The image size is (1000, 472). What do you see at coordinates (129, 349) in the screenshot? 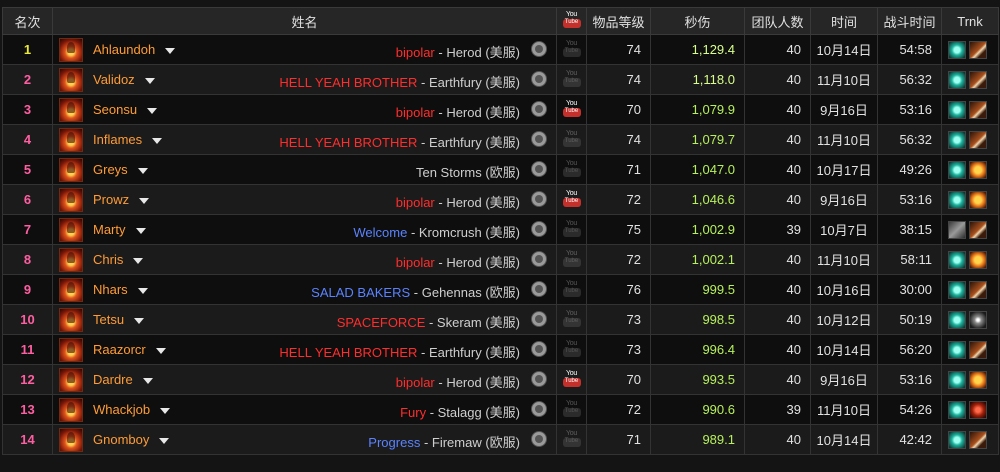
I see `player-name: Raazorcr` at bounding box center [129, 349].